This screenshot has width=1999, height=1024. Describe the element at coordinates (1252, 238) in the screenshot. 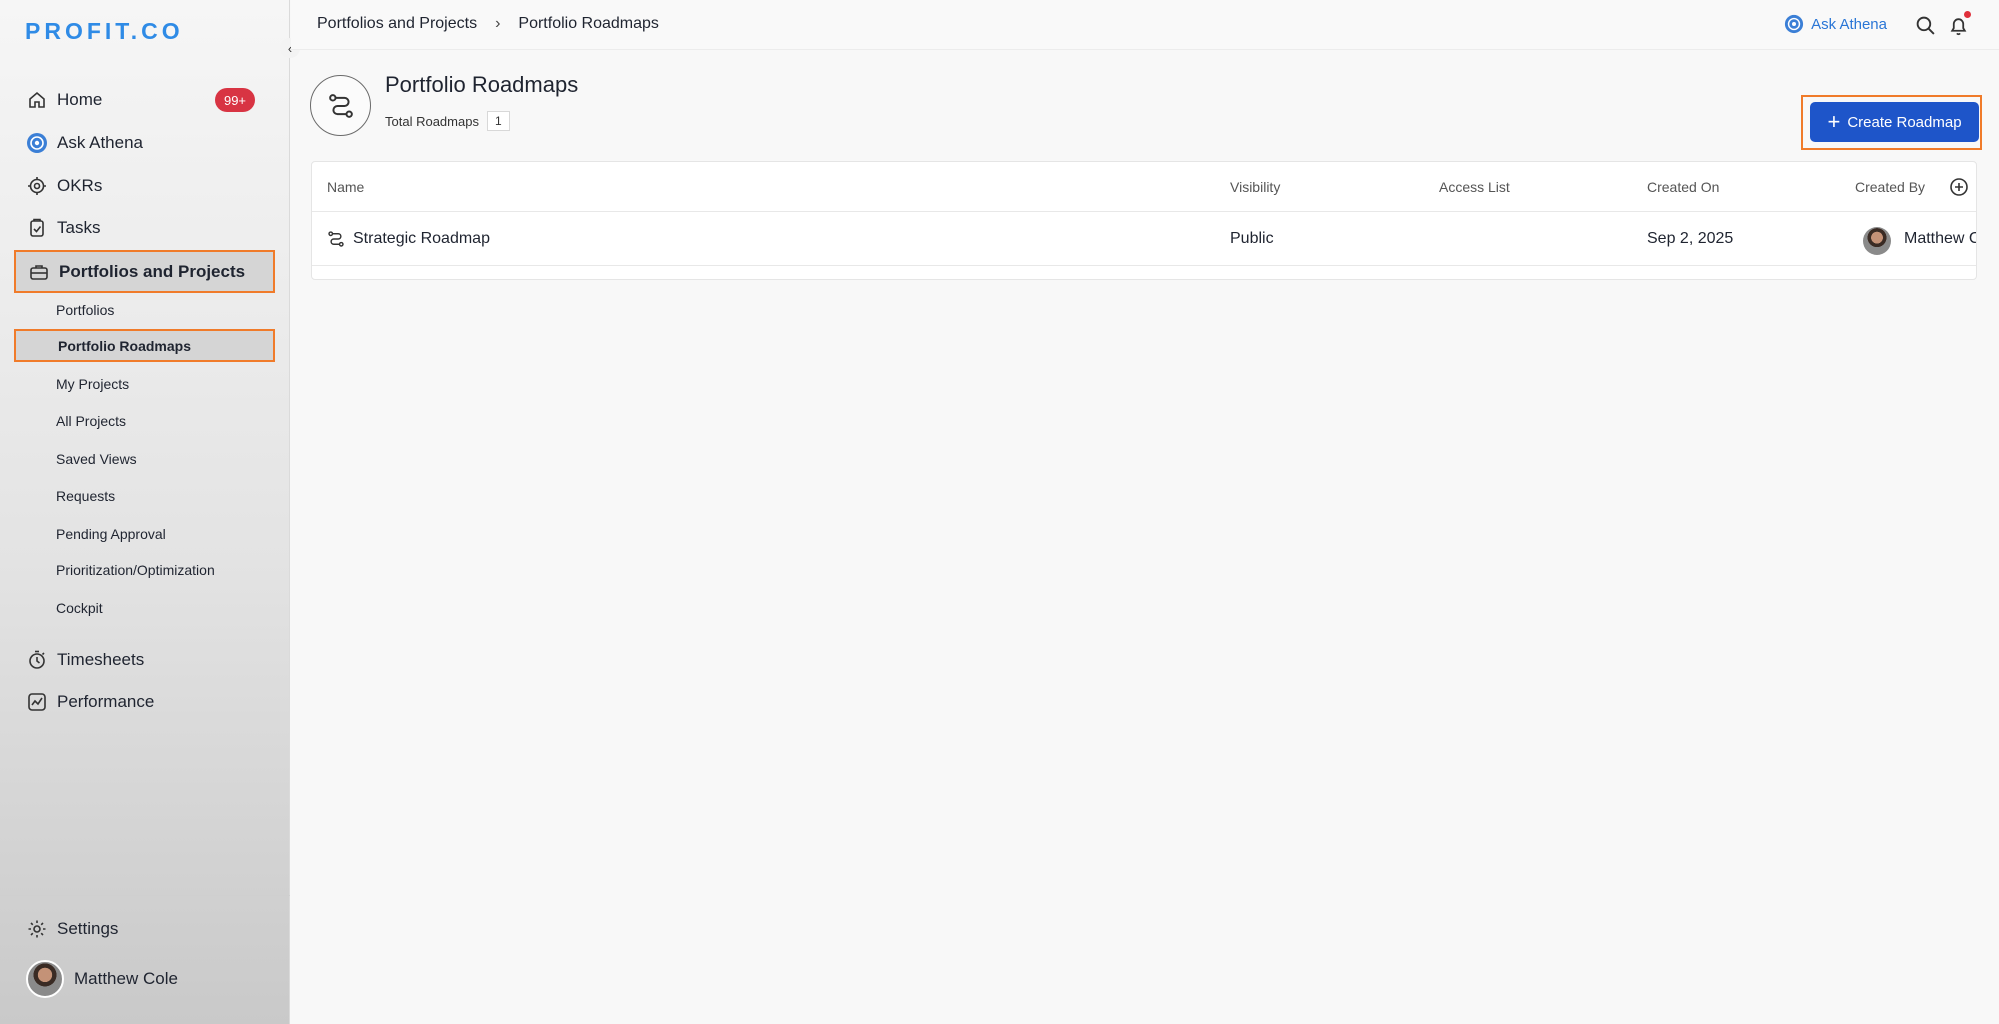

I see `roadmap-visibility: Public` at that location.